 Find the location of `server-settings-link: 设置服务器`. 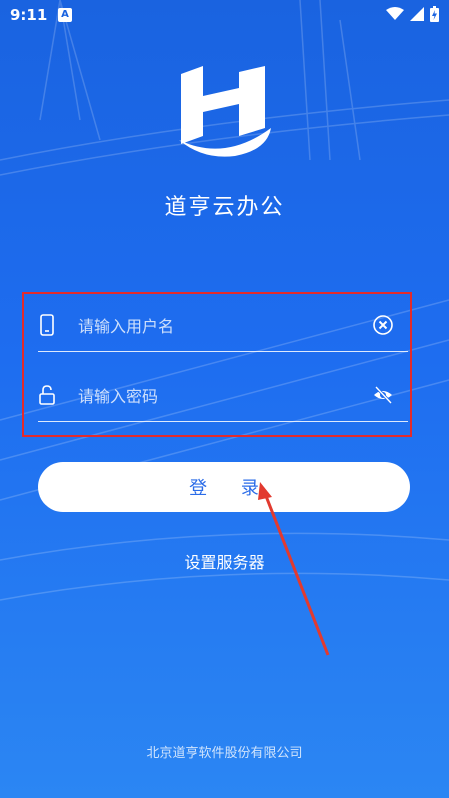

server-settings-link: 设置服务器 is located at coordinates (224, 561).